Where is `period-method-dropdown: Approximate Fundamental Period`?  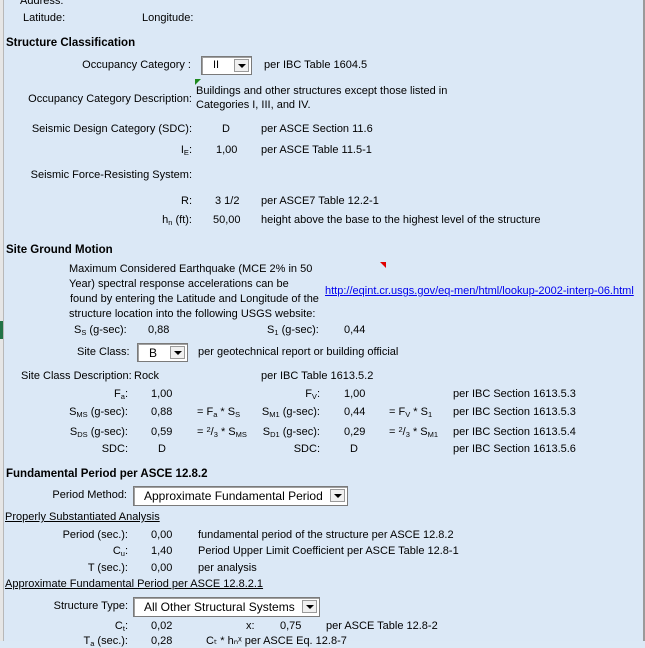 period-method-dropdown: Approximate Fundamental Period is located at coordinates (240, 496).